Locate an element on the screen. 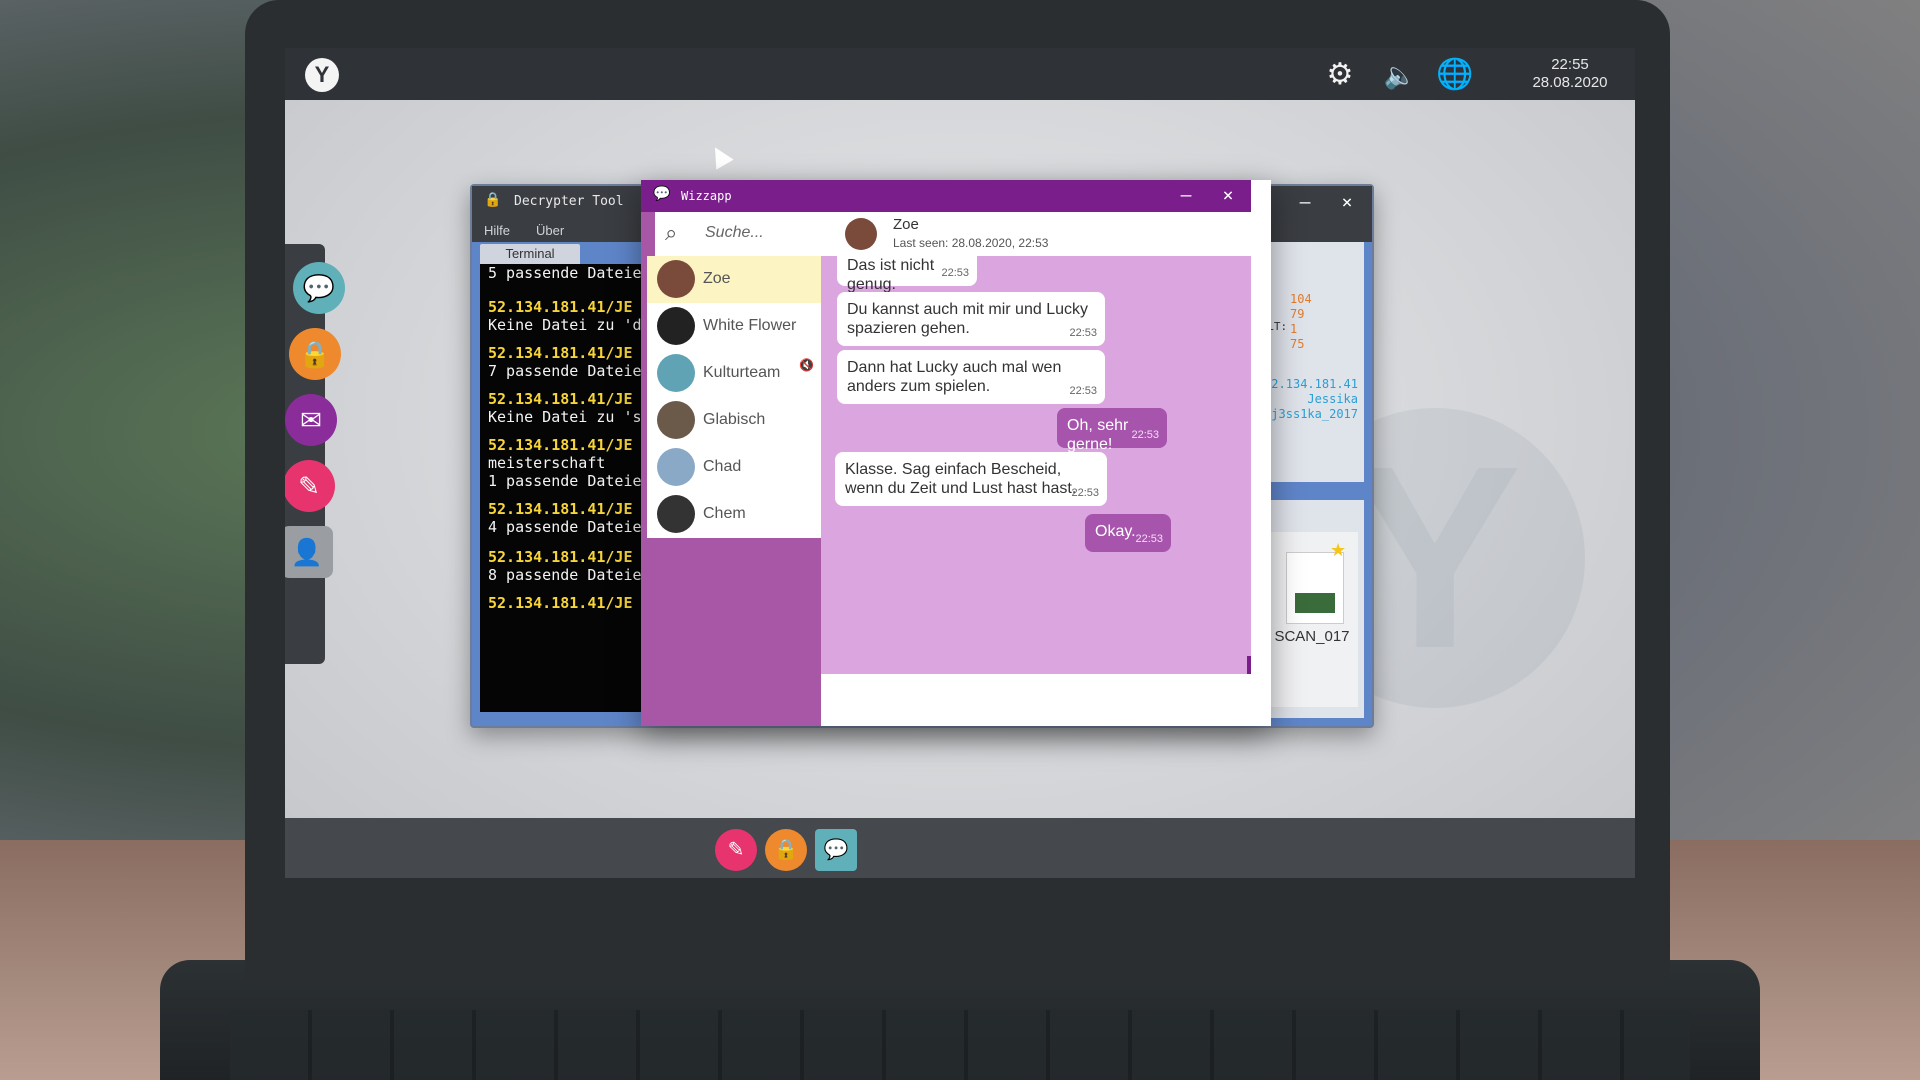 This screenshot has width=1920, height=1080. terminal-line: meisterschaft is located at coordinates (547, 463).